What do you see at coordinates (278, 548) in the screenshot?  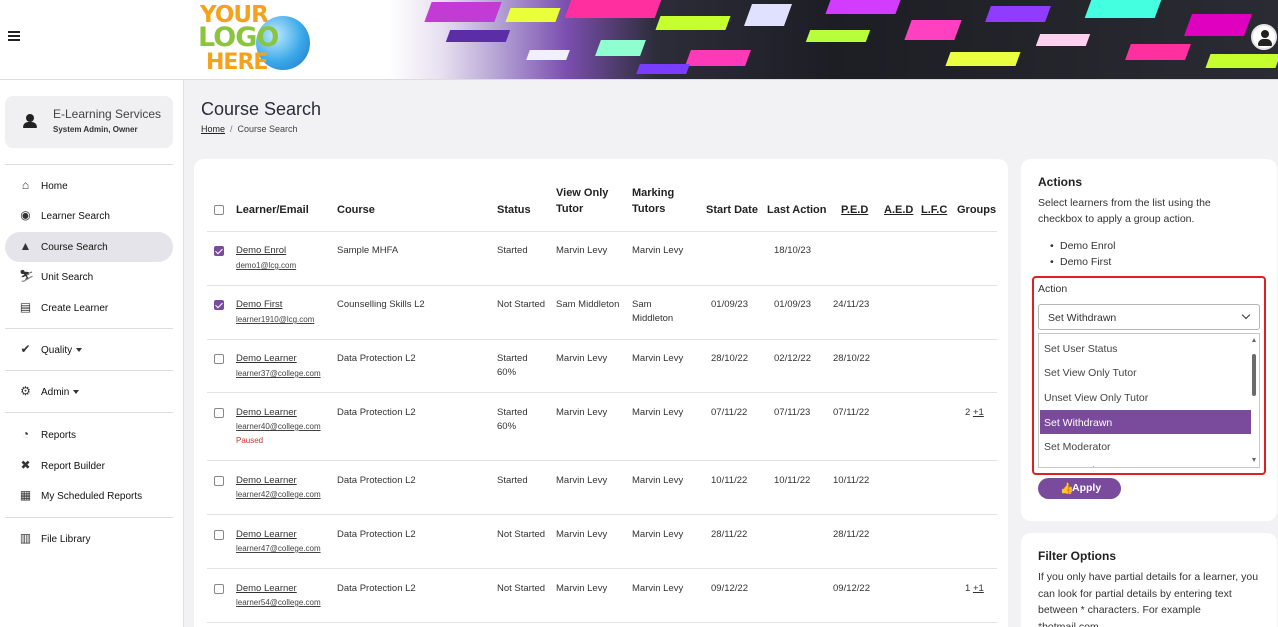 I see `learner-email-link: learner47@college.com` at bounding box center [278, 548].